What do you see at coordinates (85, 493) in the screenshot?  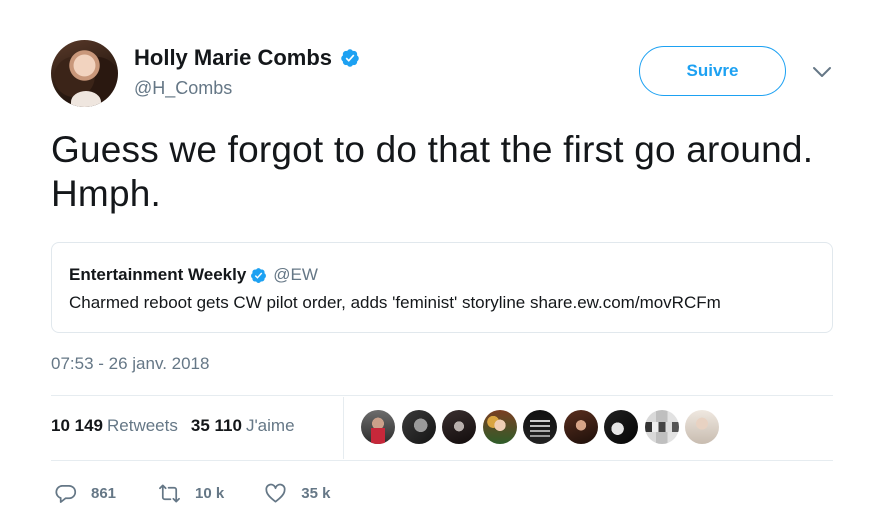 I see `reply-button: 861` at bounding box center [85, 493].